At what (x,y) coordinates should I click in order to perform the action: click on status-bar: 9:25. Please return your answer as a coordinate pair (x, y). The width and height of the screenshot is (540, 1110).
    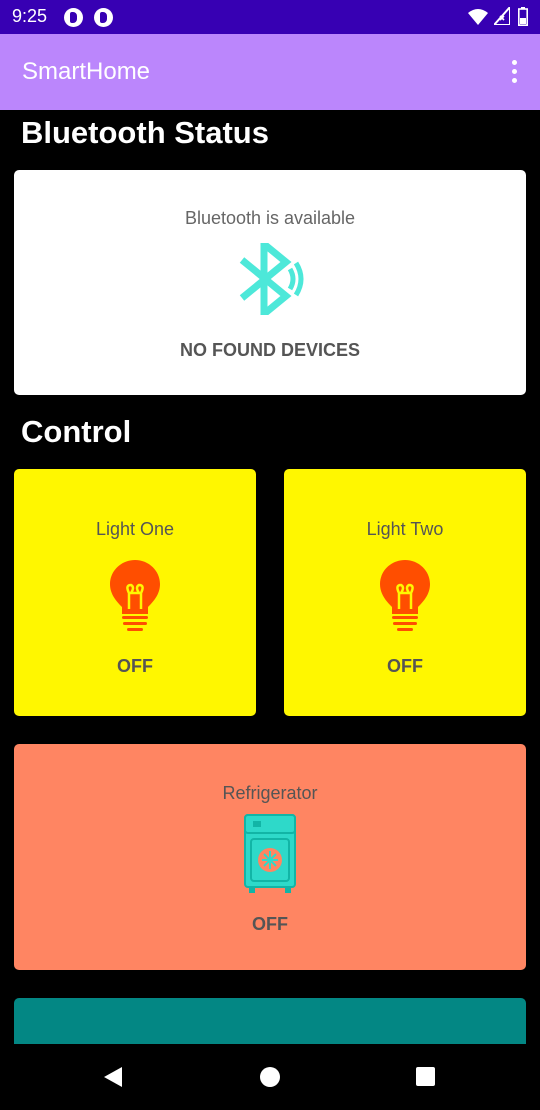
    Looking at the image, I should click on (270, 17).